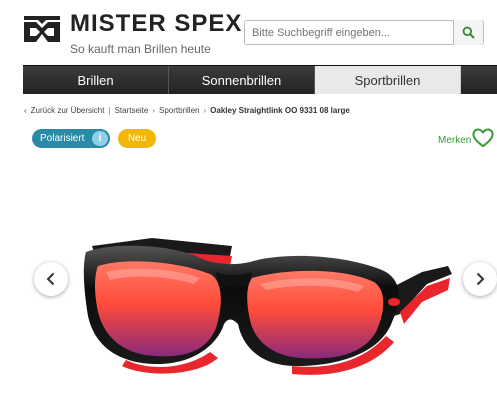  What do you see at coordinates (137, 138) in the screenshot?
I see `new-badge: Neu` at bounding box center [137, 138].